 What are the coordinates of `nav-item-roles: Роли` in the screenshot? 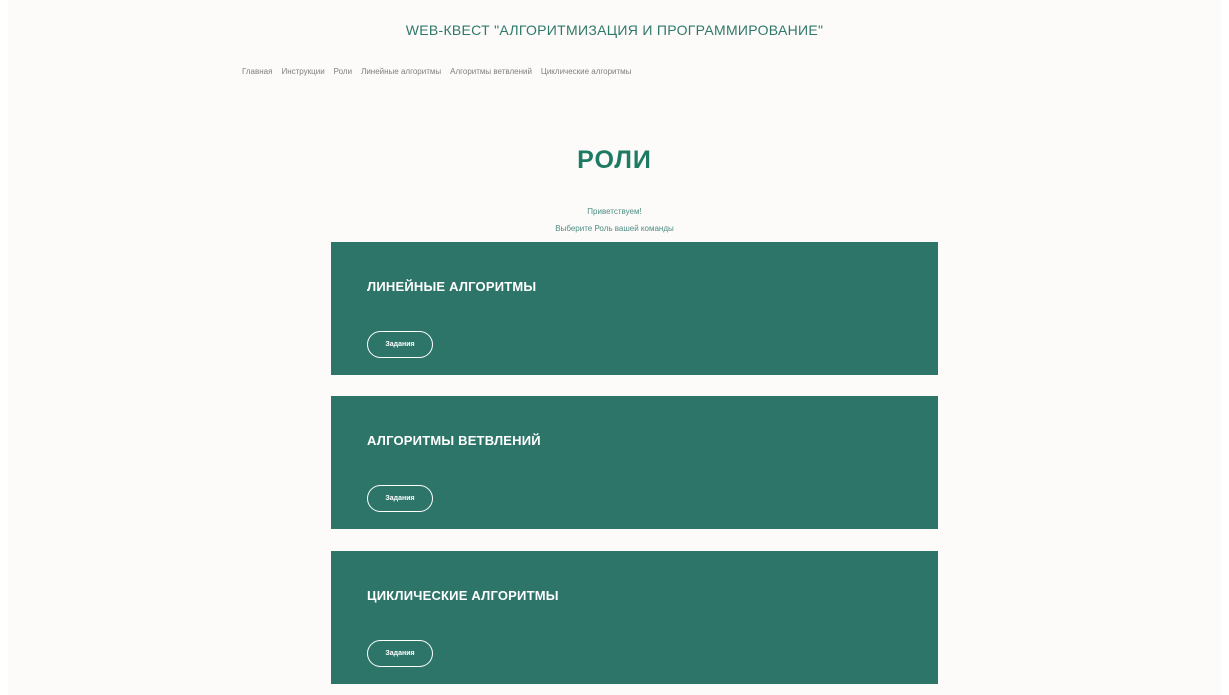 It's located at (343, 71).